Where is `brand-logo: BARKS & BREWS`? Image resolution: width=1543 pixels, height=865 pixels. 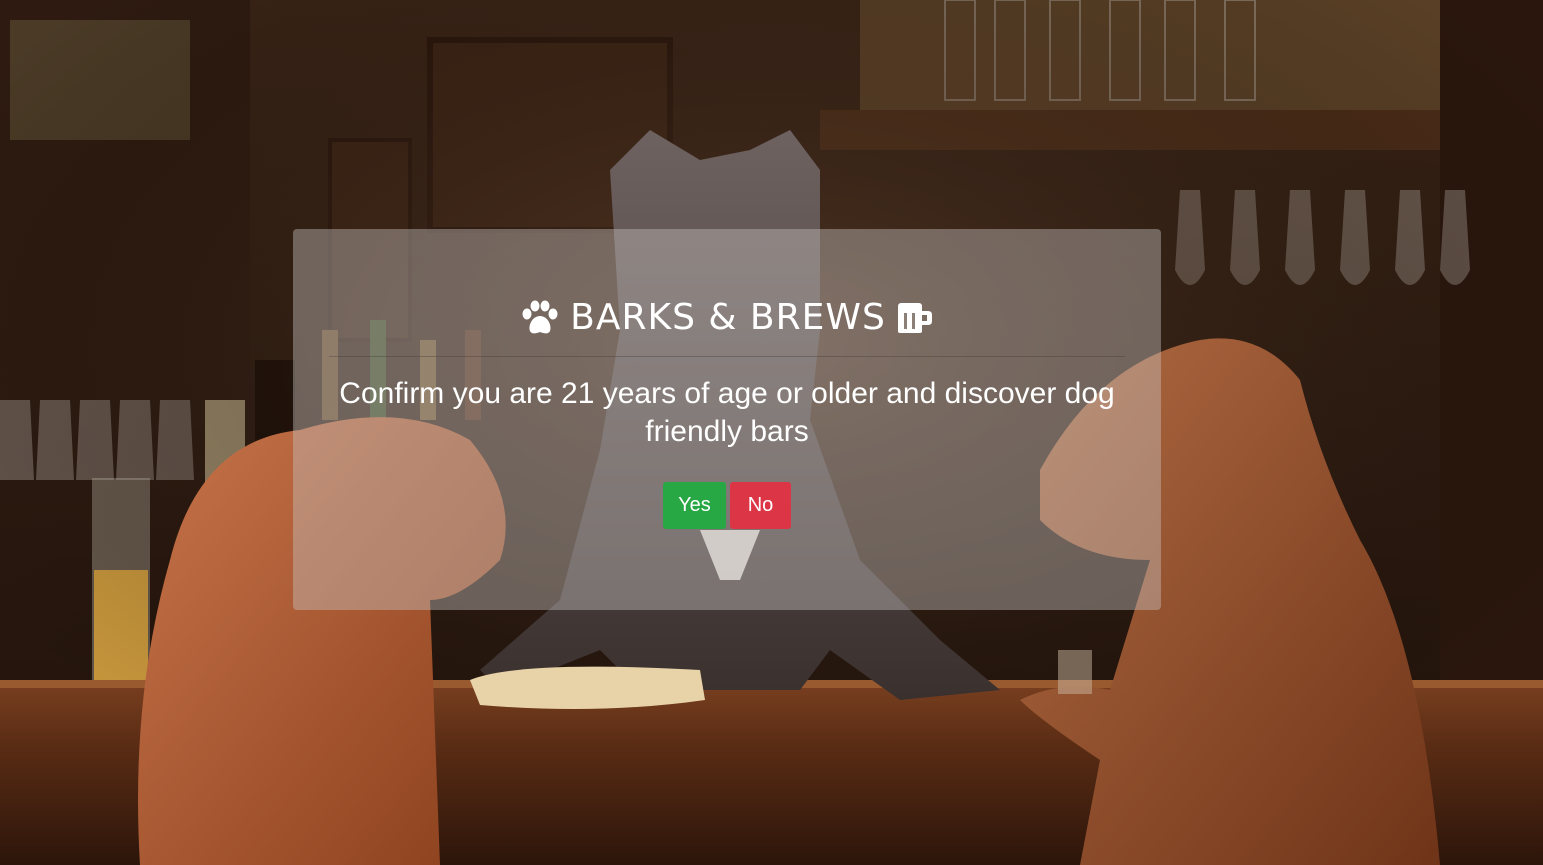
brand-logo: BARKS & BREWS is located at coordinates (727, 318).